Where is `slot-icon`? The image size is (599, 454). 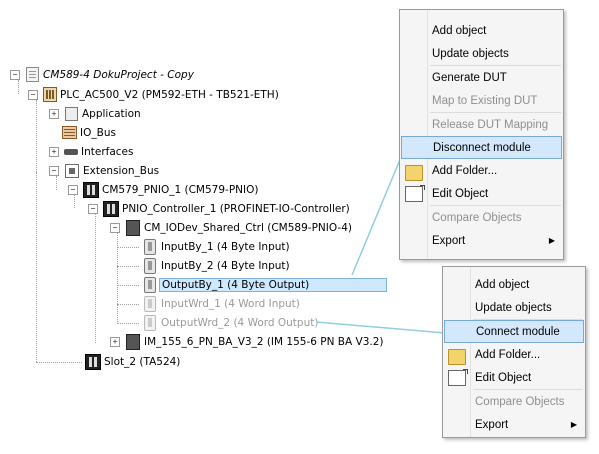 slot-icon is located at coordinates (93, 361).